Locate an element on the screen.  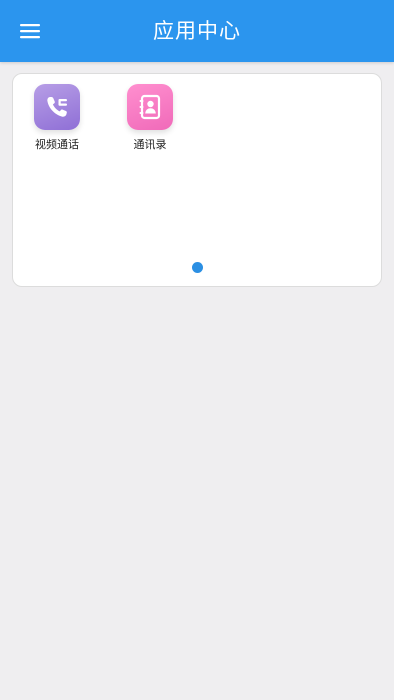
app-item-video-call: 视频通话 is located at coordinates (57, 118).